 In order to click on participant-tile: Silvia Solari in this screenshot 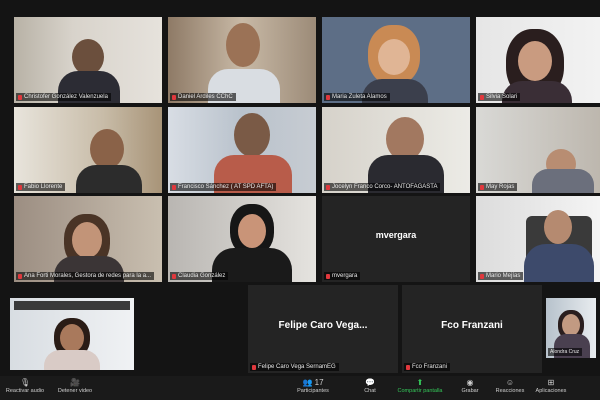, I will do `click(538, 60)`.